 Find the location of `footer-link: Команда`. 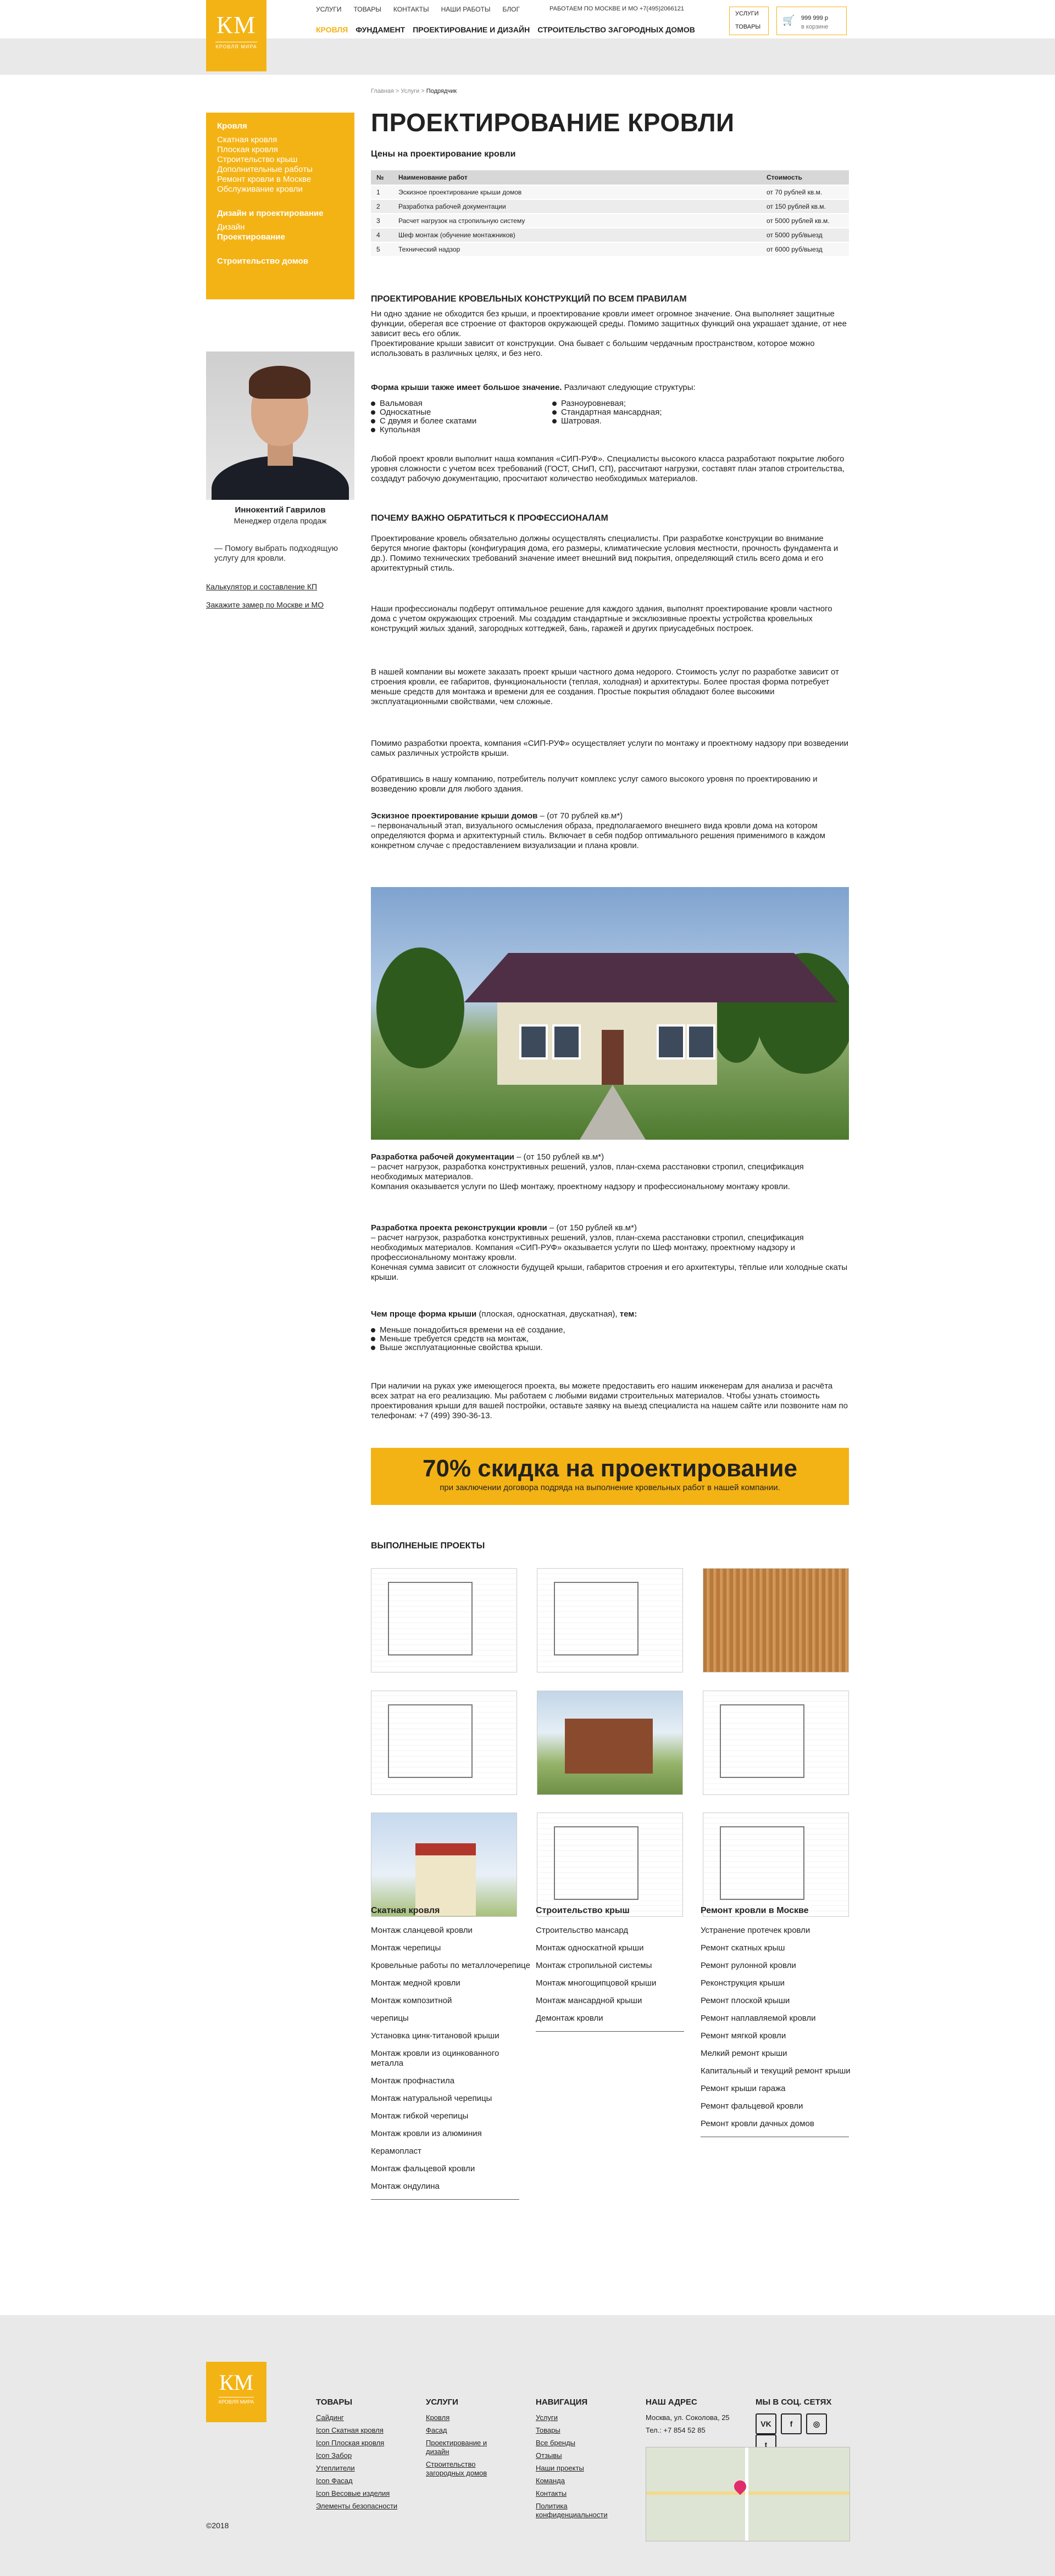

footer-link: Команда is located at coordinates (582, 2481).